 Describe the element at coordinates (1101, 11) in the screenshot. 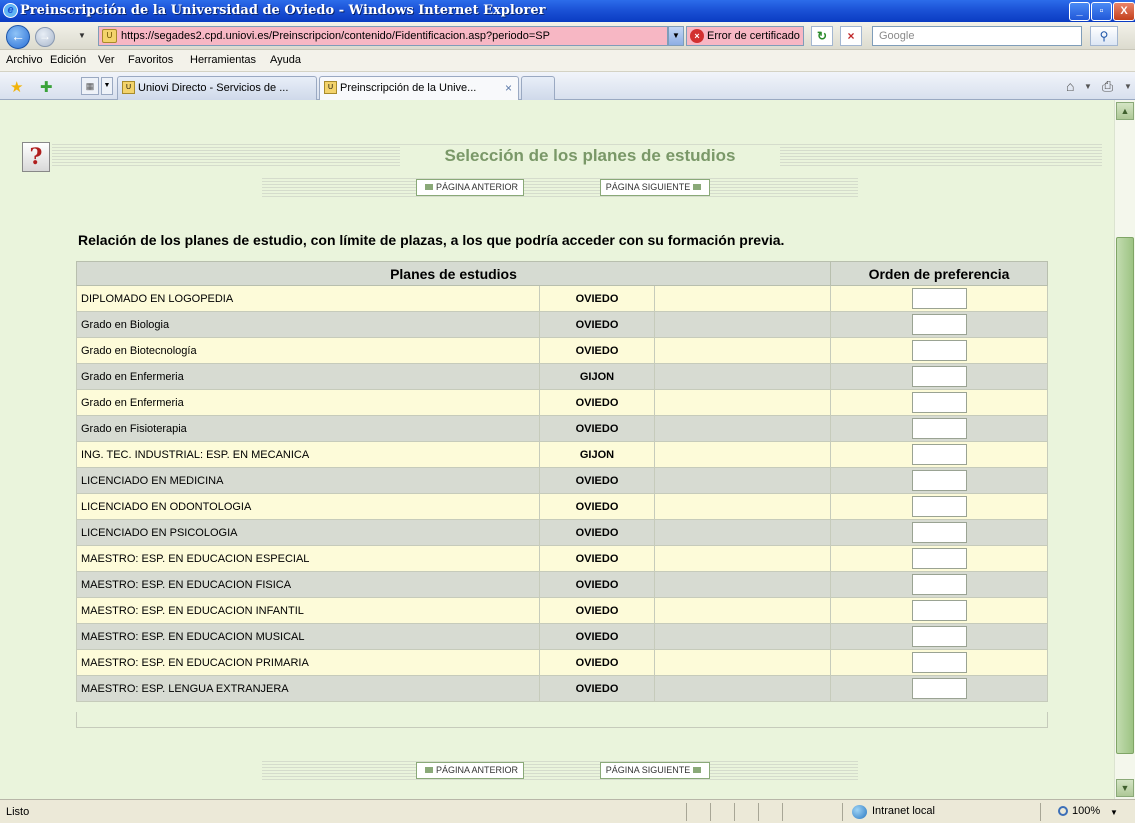

I see `maximize-button: ▫` at that location.